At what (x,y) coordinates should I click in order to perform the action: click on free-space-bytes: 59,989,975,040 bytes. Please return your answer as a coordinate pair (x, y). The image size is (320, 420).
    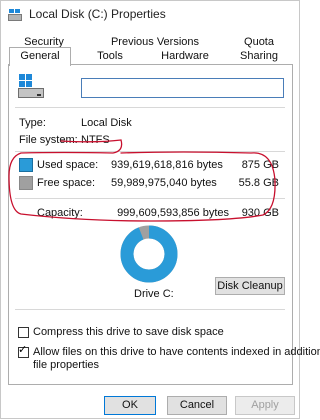
    Looking at the image, I should click on (164, 183).